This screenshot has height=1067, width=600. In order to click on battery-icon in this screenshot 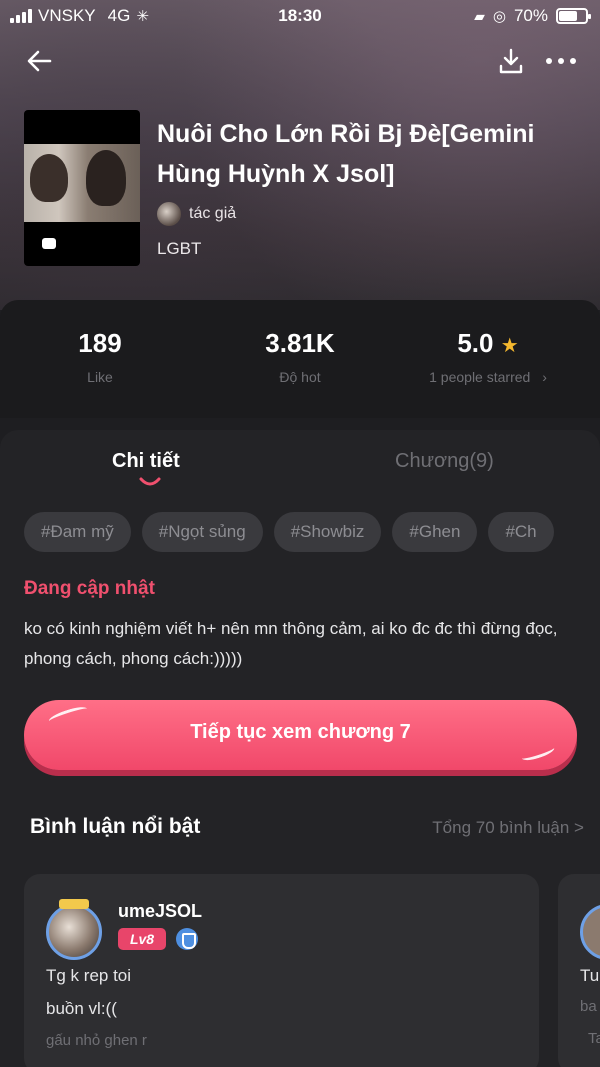, I will do `click(573, 16)`.